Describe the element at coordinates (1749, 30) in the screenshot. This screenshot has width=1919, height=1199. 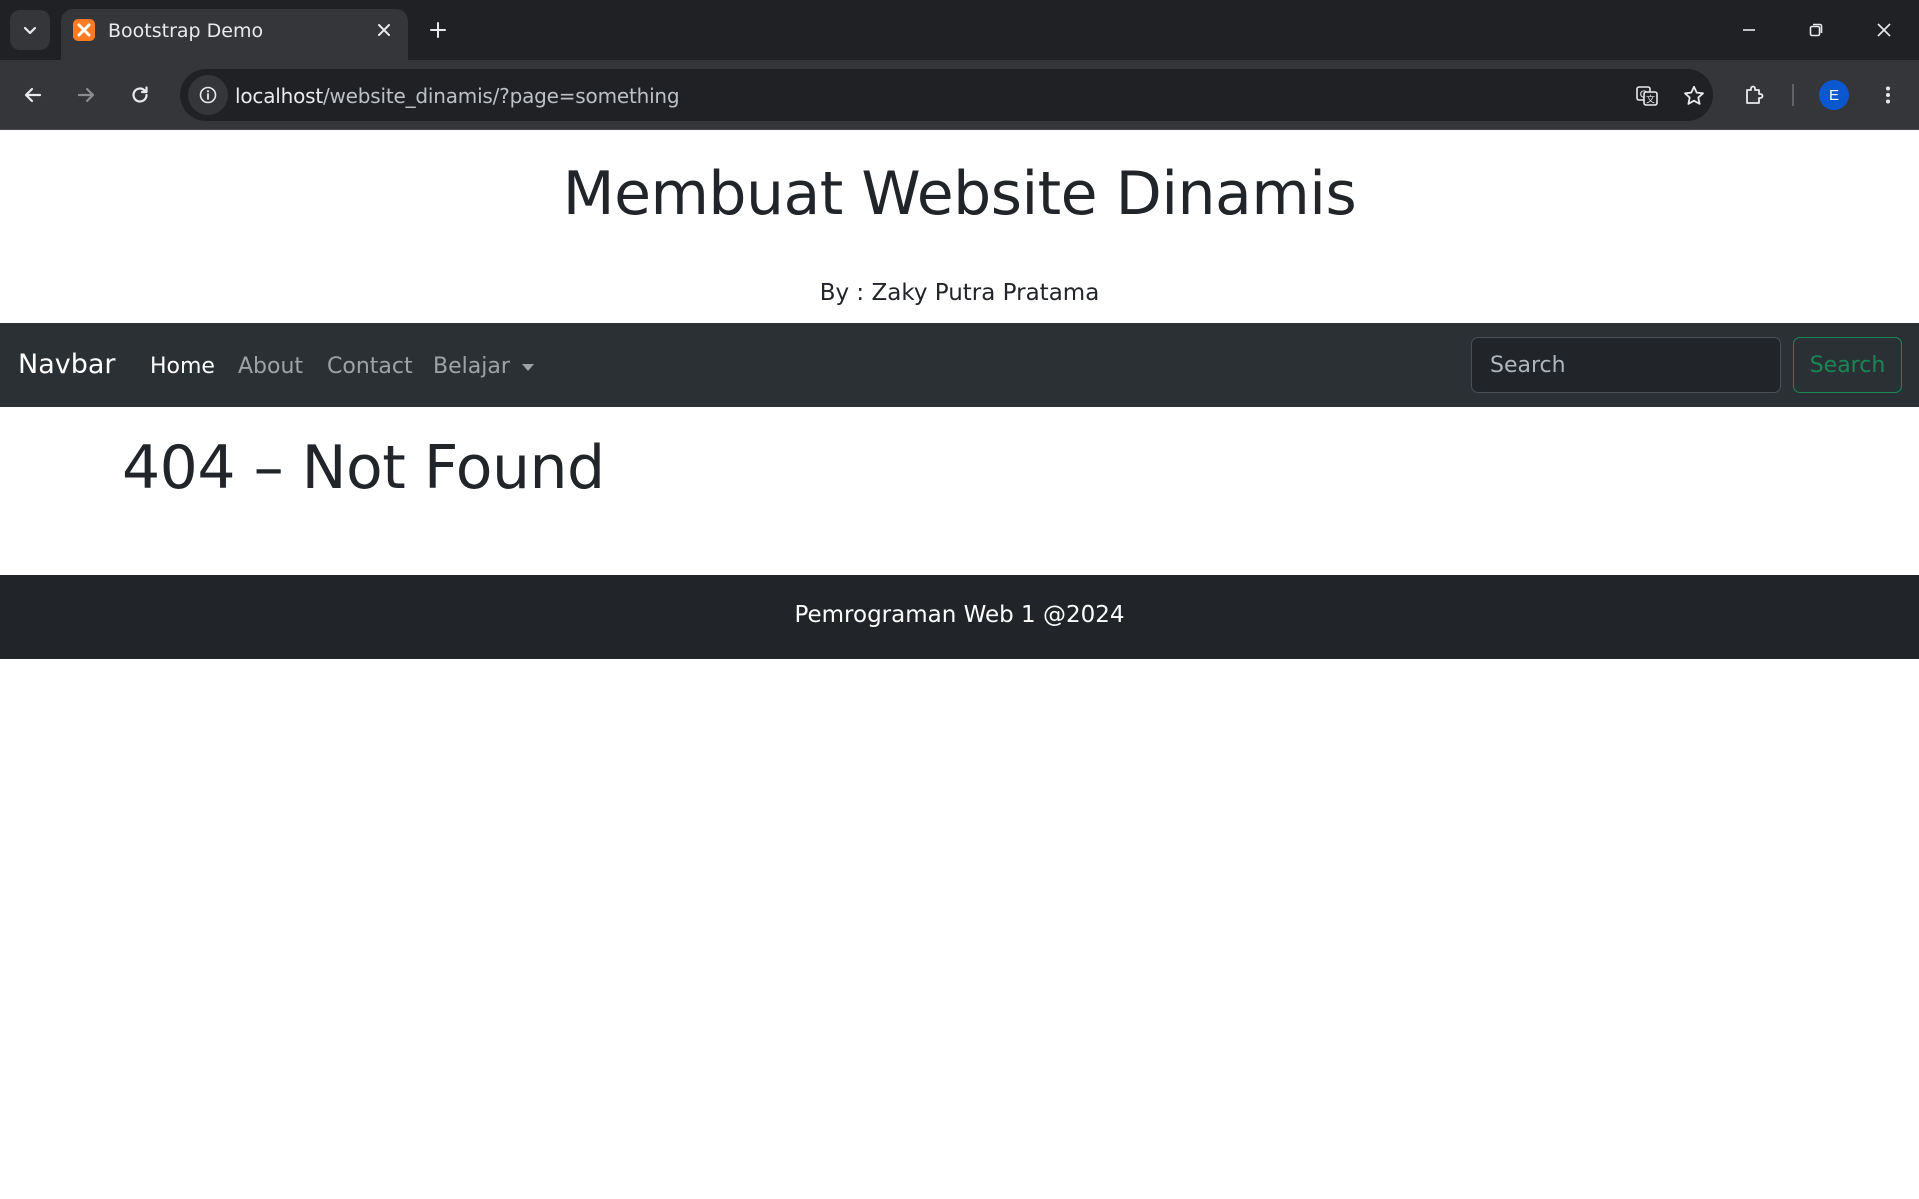
I see `minimize-icon` at that location.